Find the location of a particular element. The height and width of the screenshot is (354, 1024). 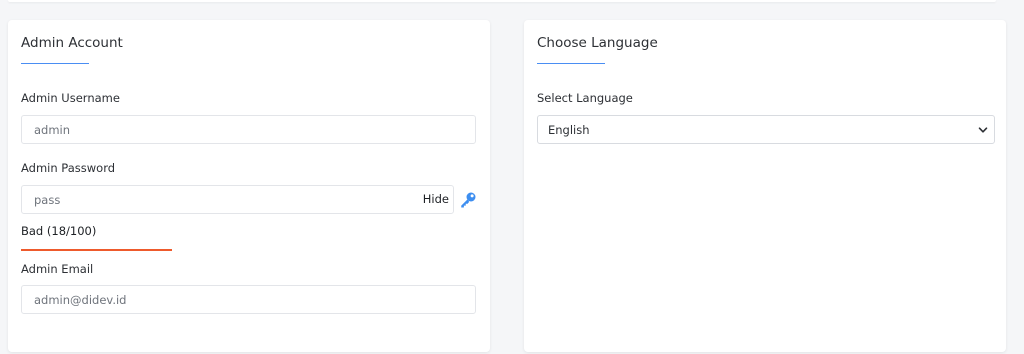

chevron-down-icon is located at coordinates (983, 130).